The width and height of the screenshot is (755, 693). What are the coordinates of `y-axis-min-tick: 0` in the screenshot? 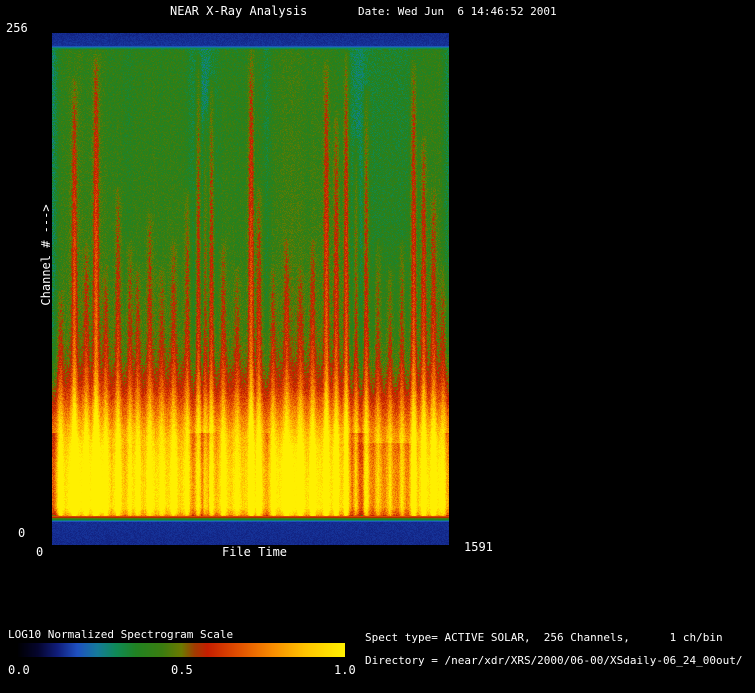 It's located at (22, 533).